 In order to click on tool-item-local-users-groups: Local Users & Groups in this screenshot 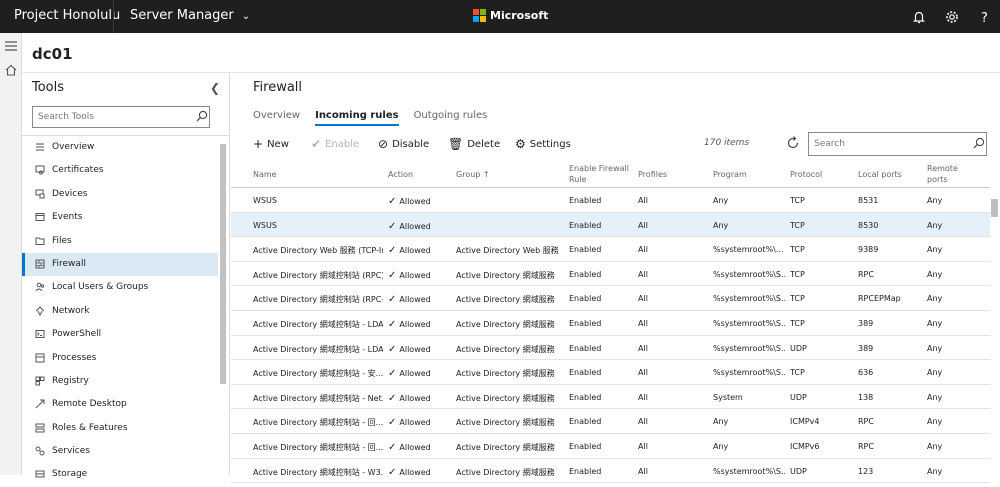, I will do `click(120, 287)`.